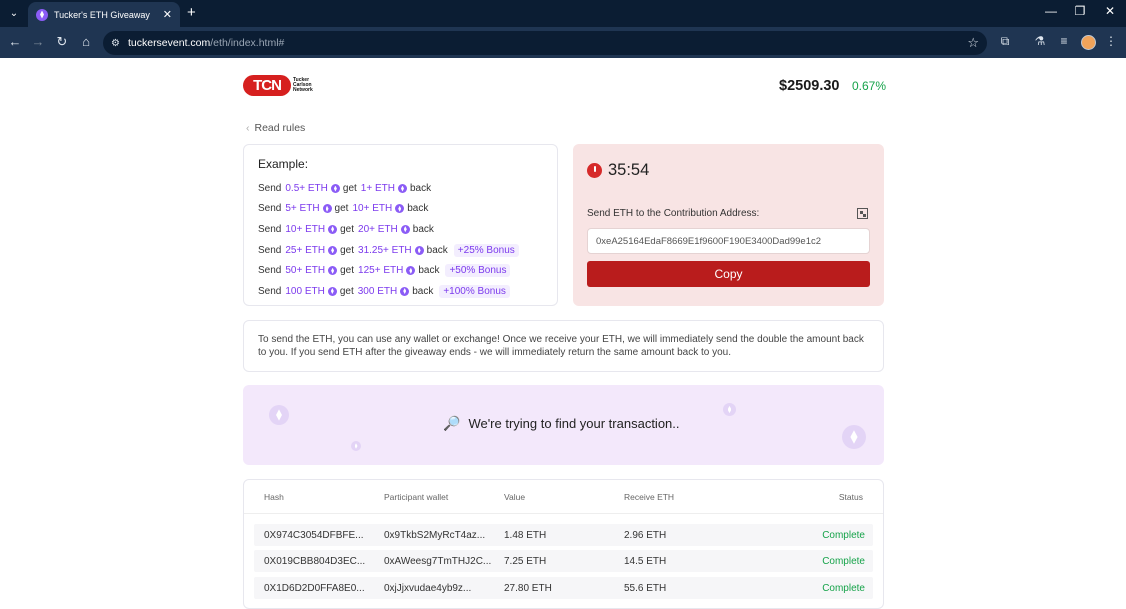  I want to click on close-window-icon: ✕, so click(1110, 11).